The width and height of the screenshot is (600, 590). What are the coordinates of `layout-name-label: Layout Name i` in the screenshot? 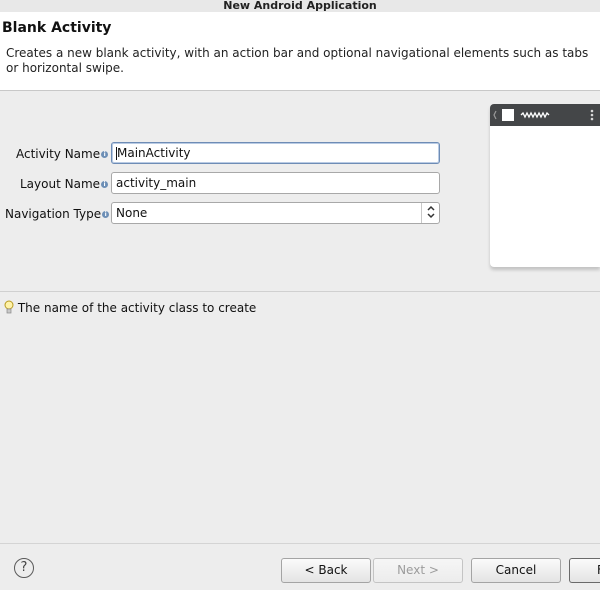 It's located at (64, 184).